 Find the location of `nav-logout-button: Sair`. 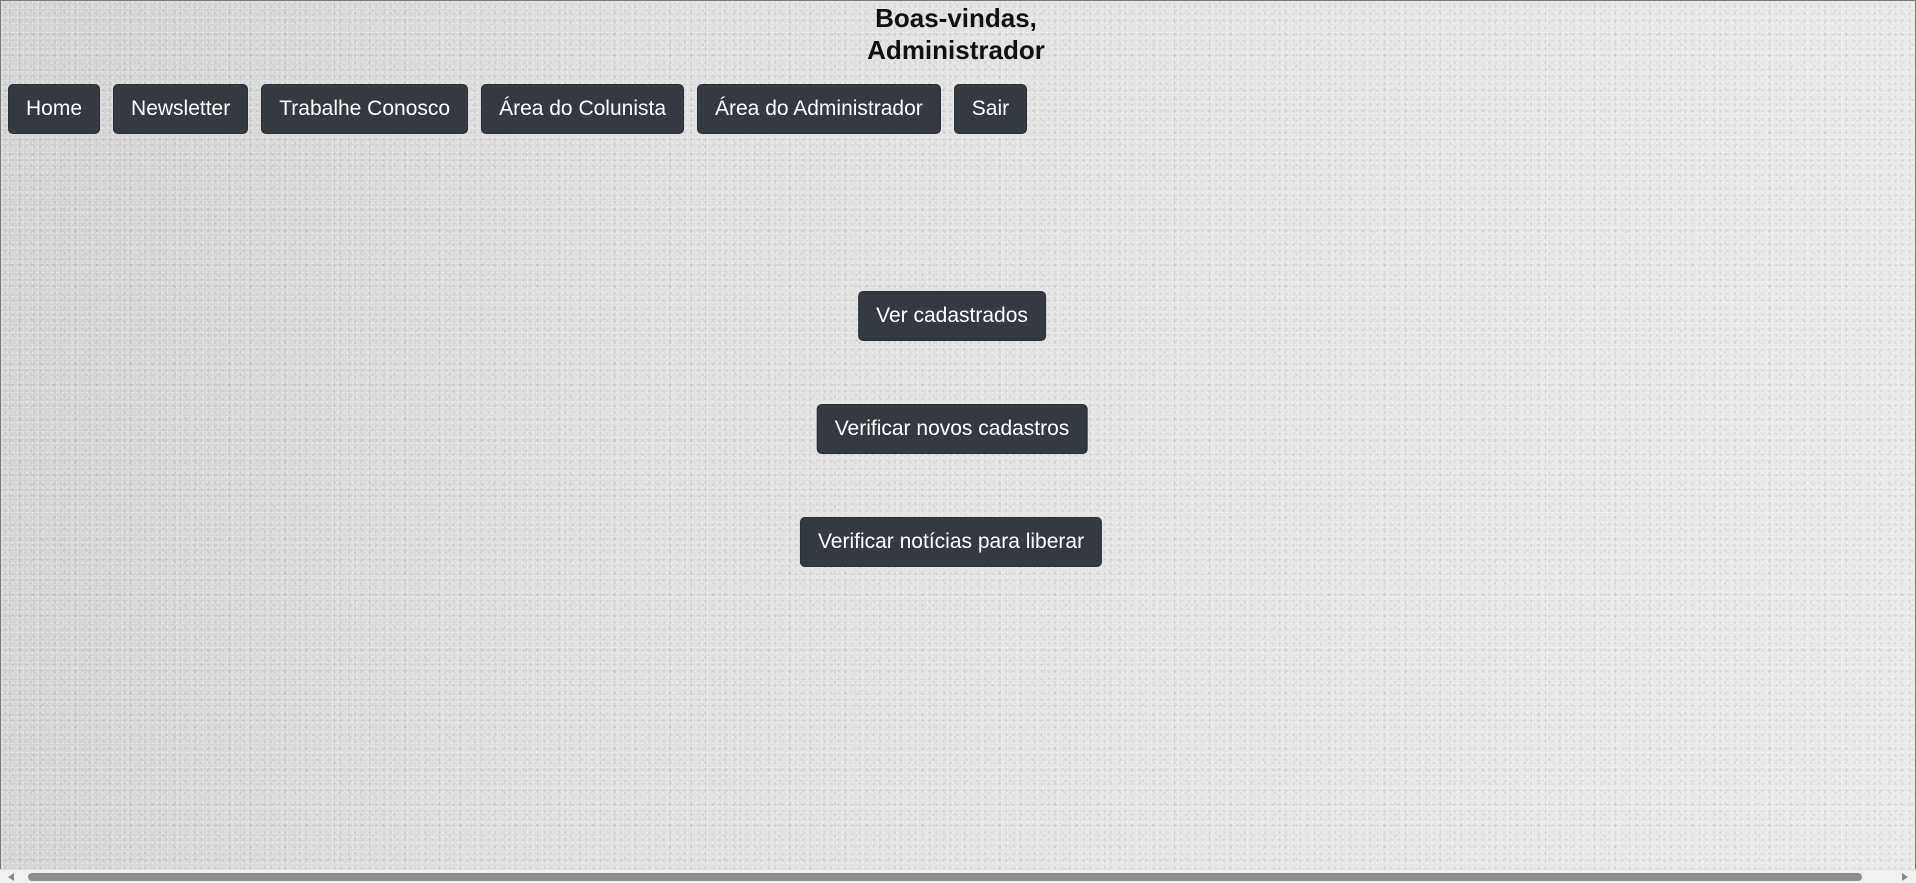

nav-logout-button: Sair is located at coordinates (990, 109).